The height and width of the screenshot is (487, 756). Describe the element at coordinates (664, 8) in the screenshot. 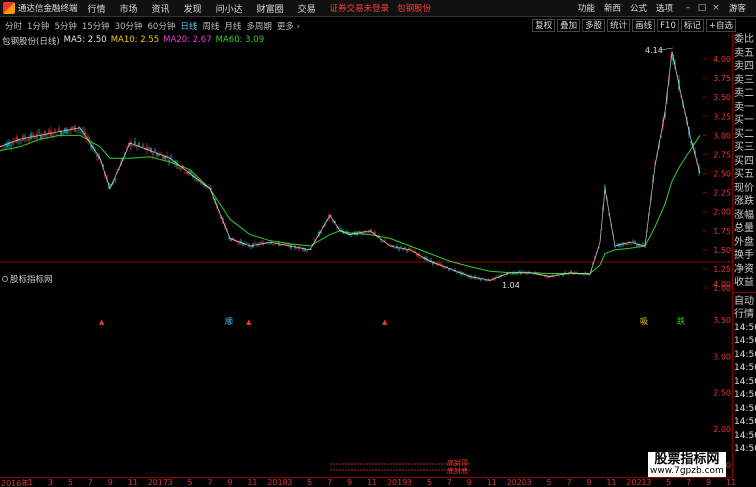

I see `menu-options: 选项` at that location.